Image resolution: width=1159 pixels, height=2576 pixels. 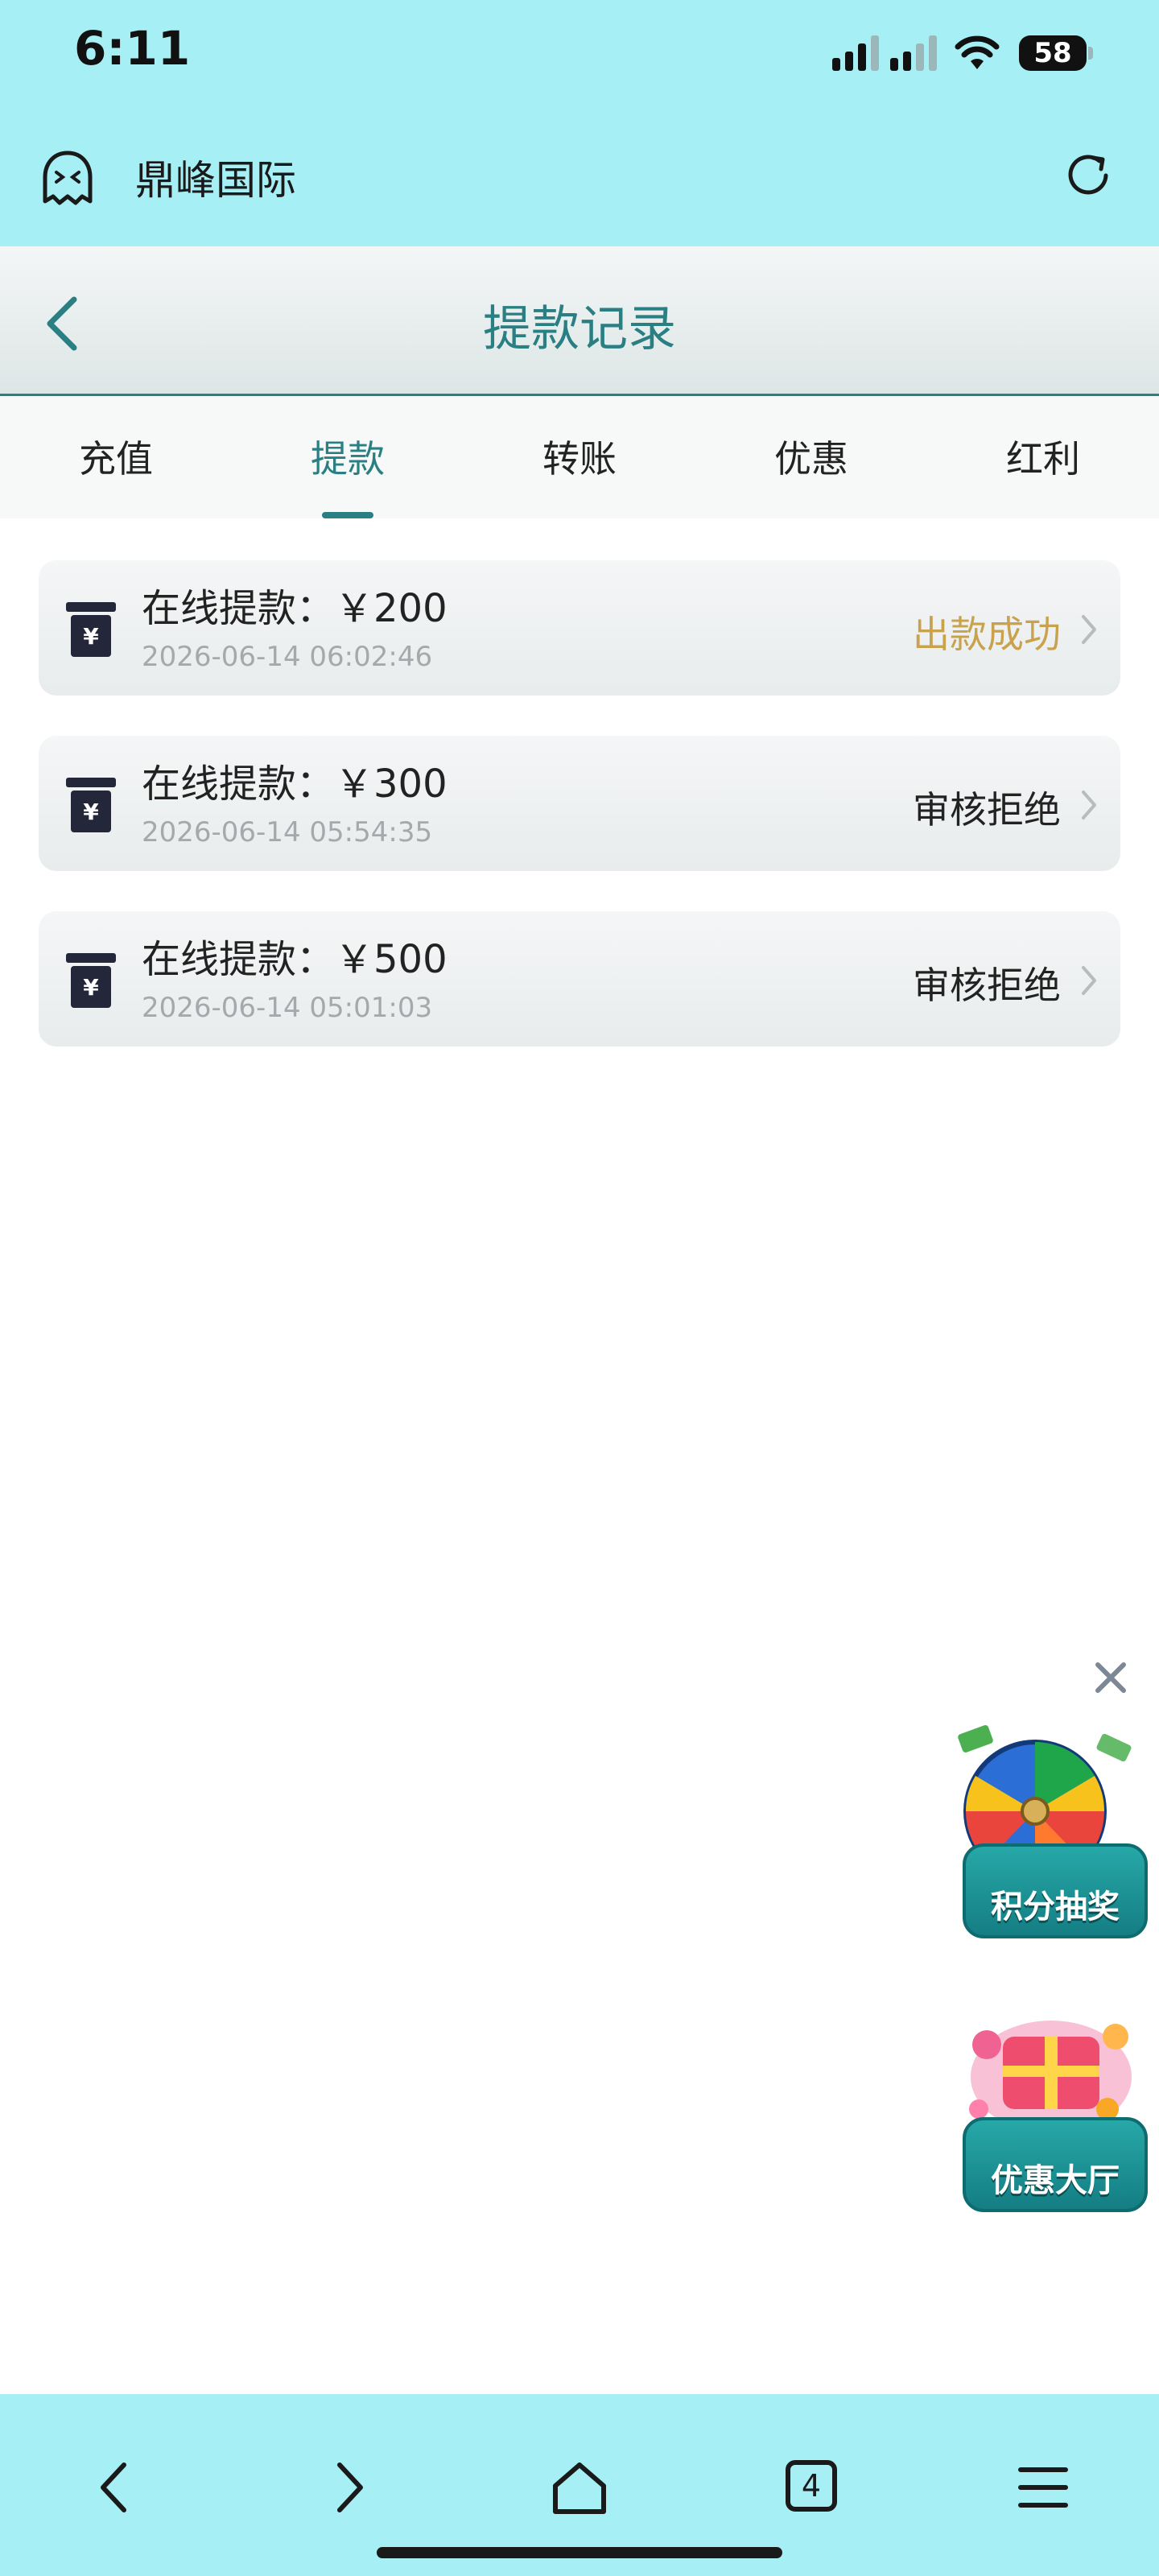 What do you see at coordinates (132, 48) in the screenshot?
I see `status-time: 6:11` at bounding box center [132, 48].